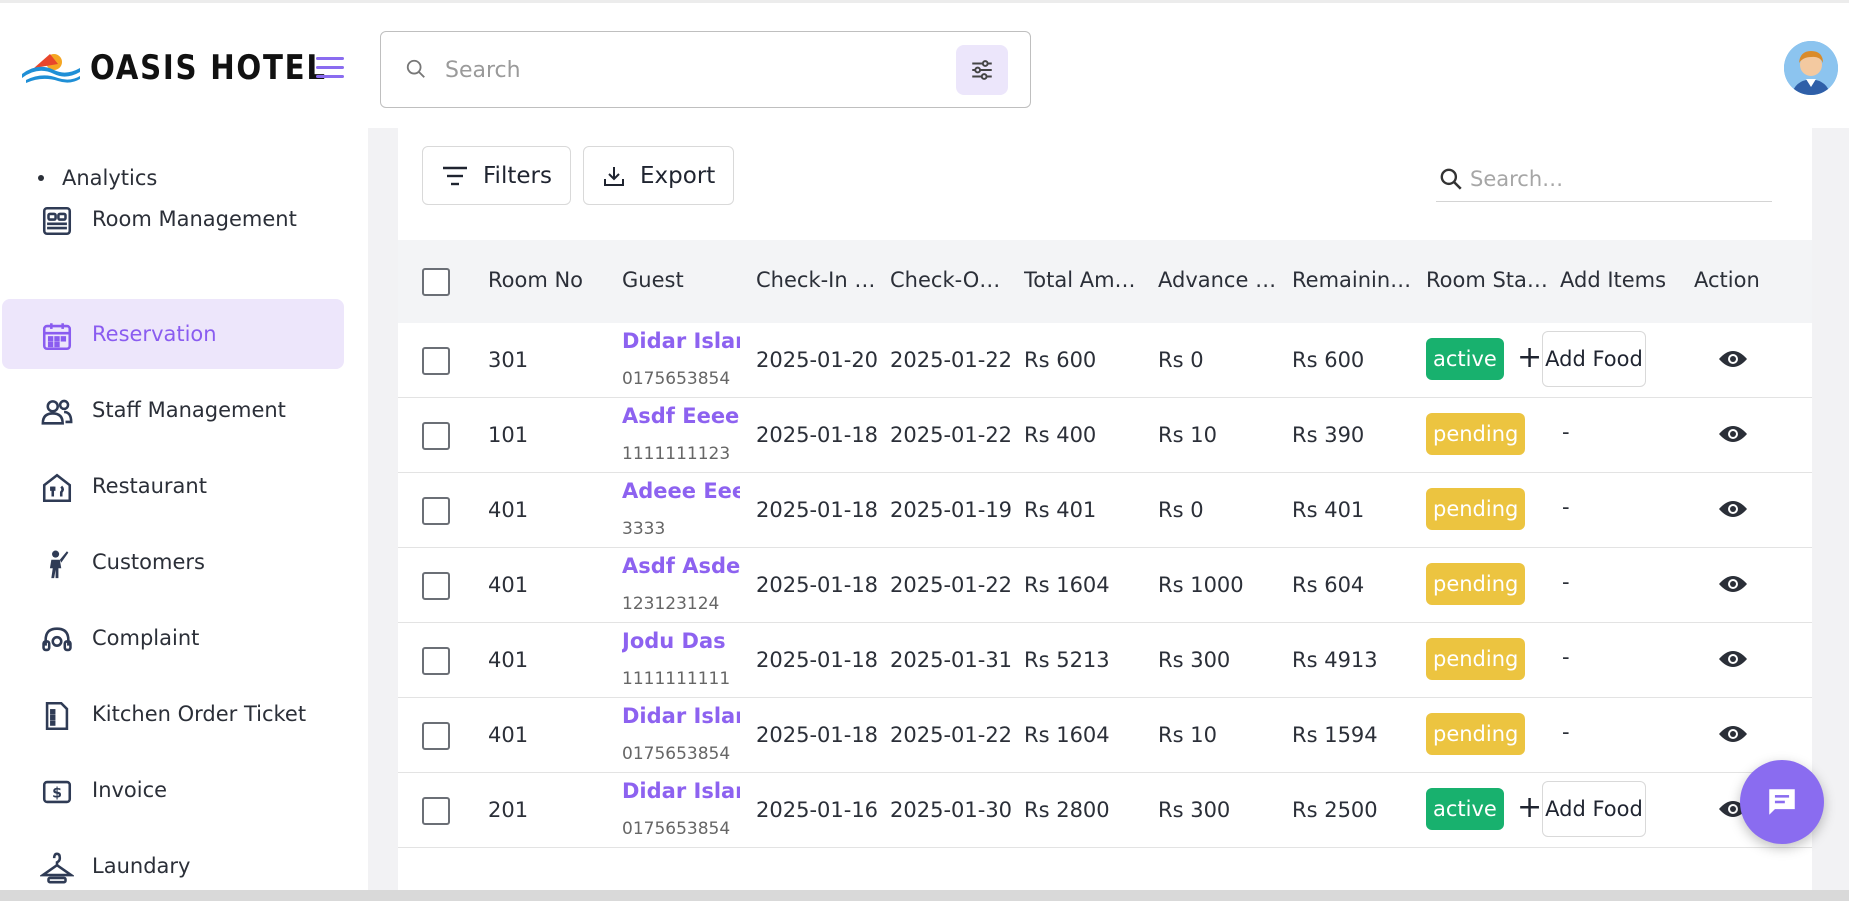  I want to click on room-no: 101, so click(508, 435).